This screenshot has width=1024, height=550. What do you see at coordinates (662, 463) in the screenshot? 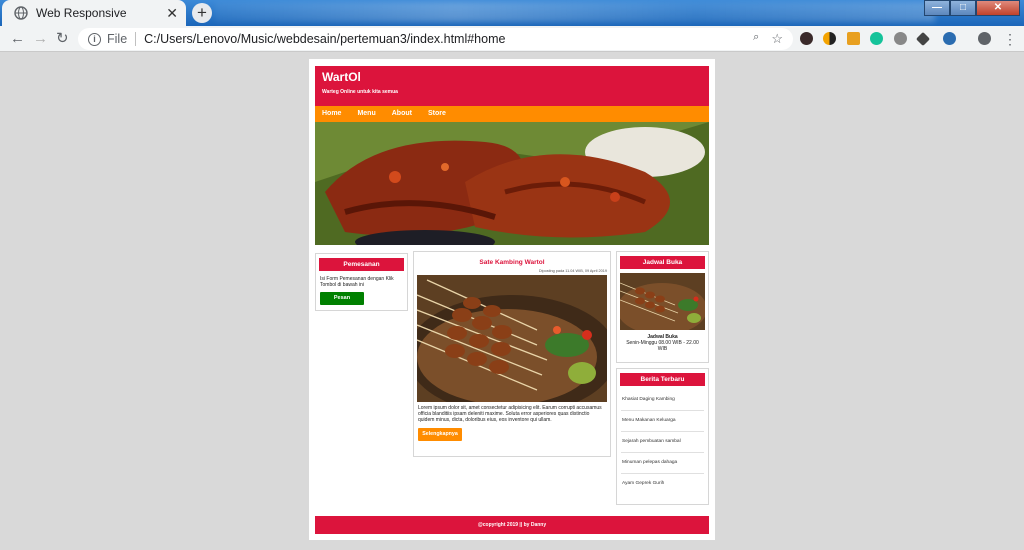
I see `news-item: Minuman pelepas dahaga` at bounding box center [662, 463].